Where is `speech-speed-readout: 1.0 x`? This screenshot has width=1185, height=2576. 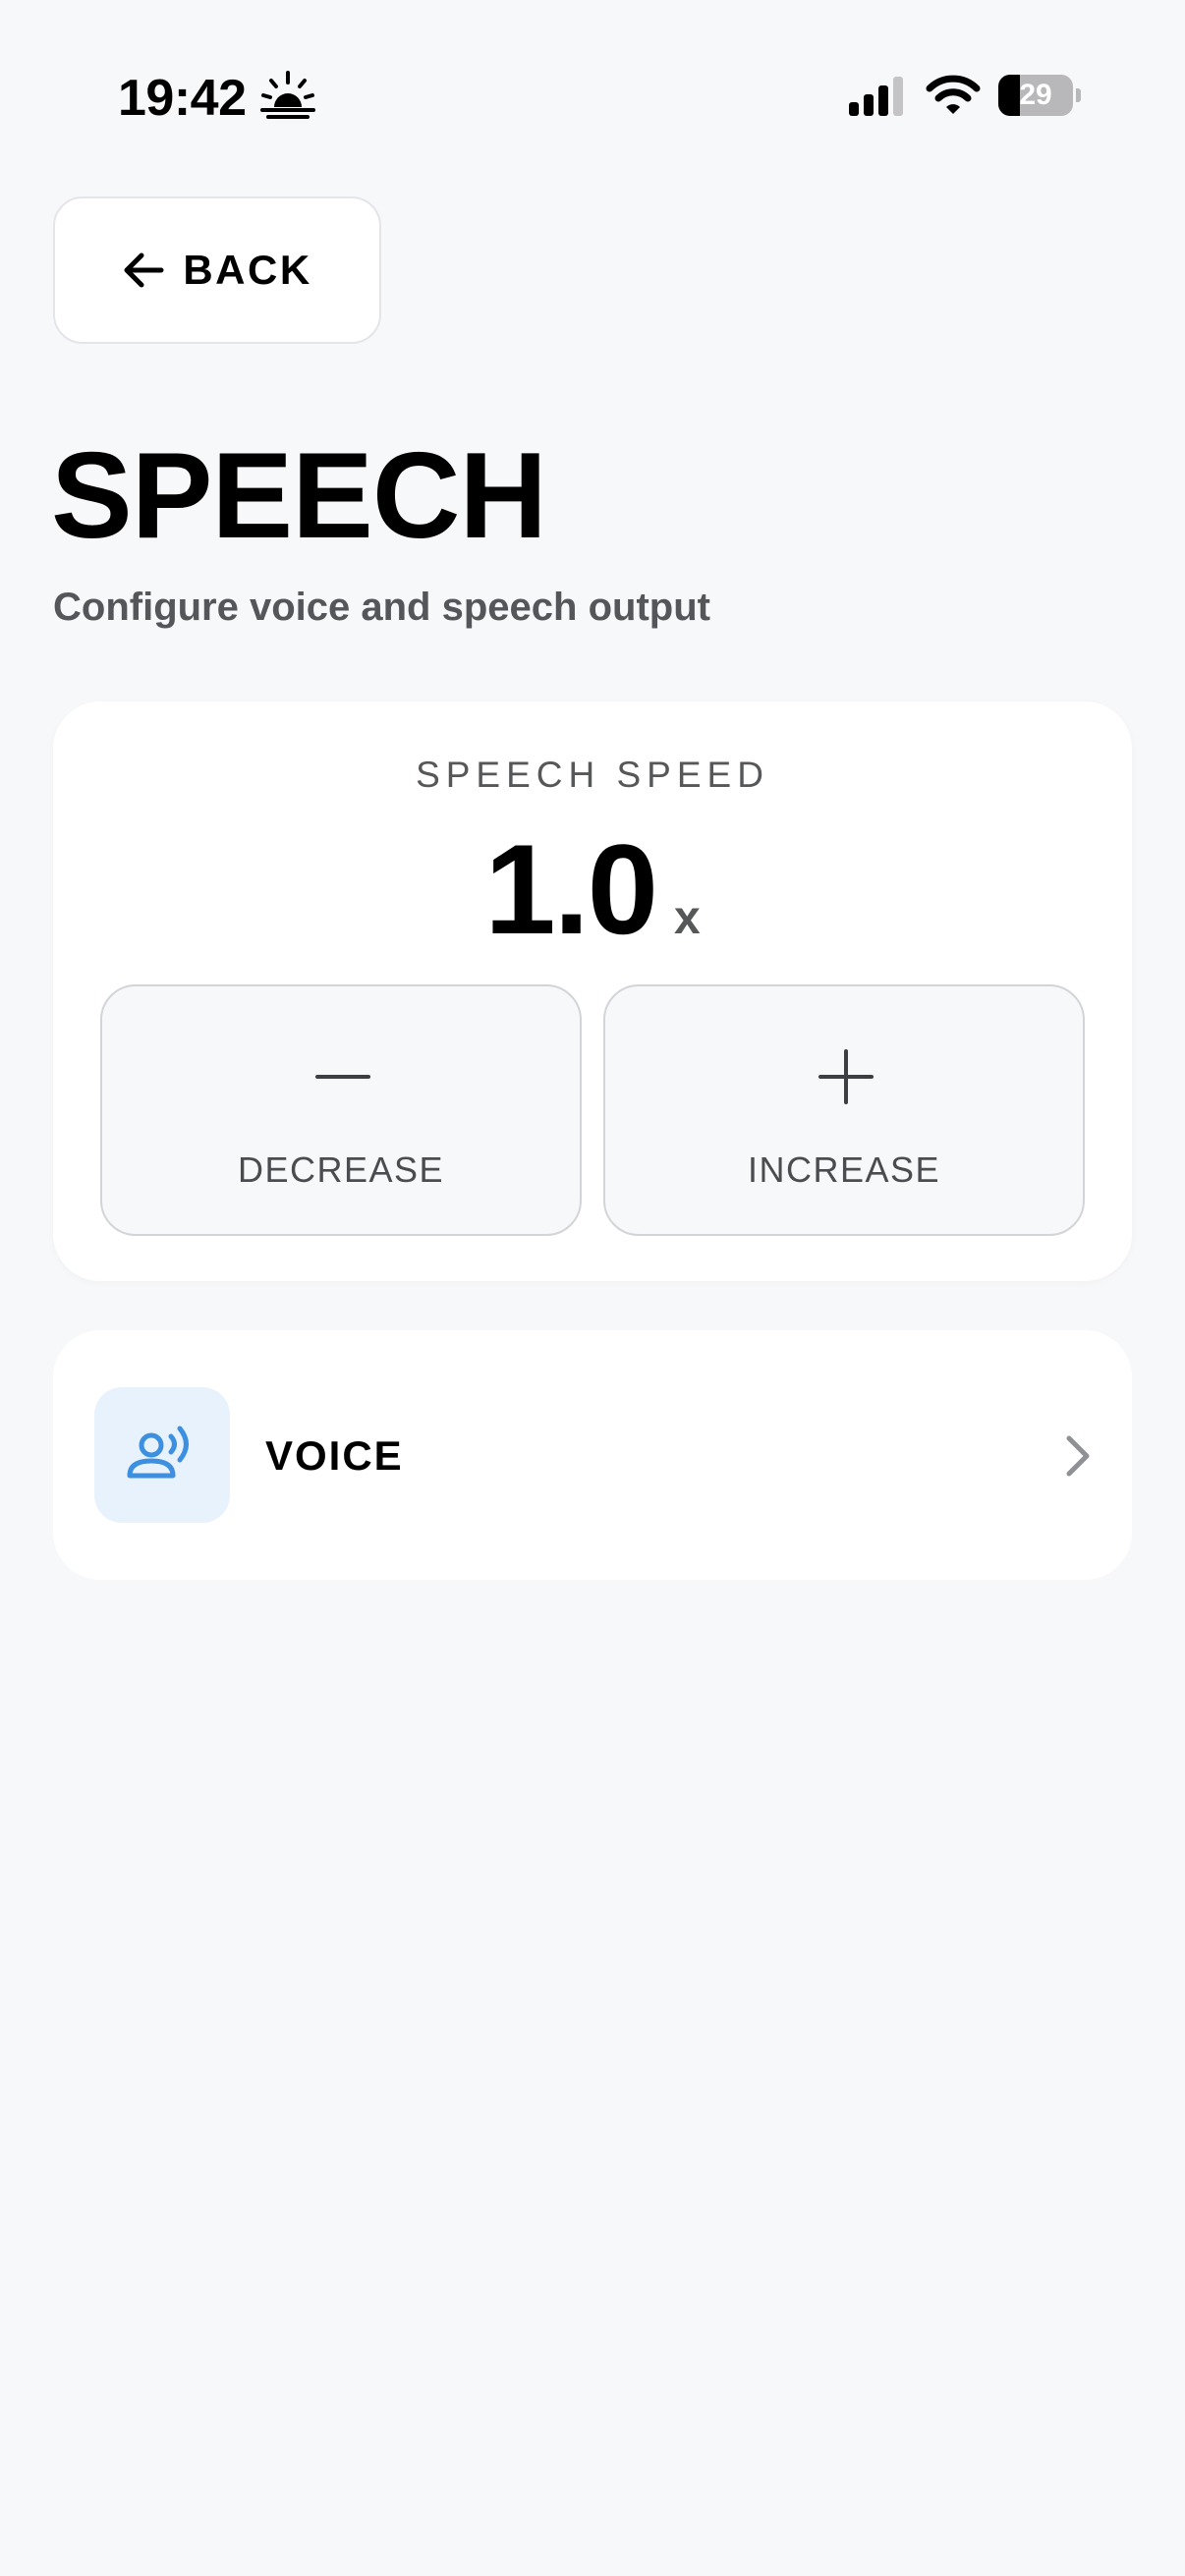 speech-speed-readout: 1.0 x is located at coordinates (592, 889).